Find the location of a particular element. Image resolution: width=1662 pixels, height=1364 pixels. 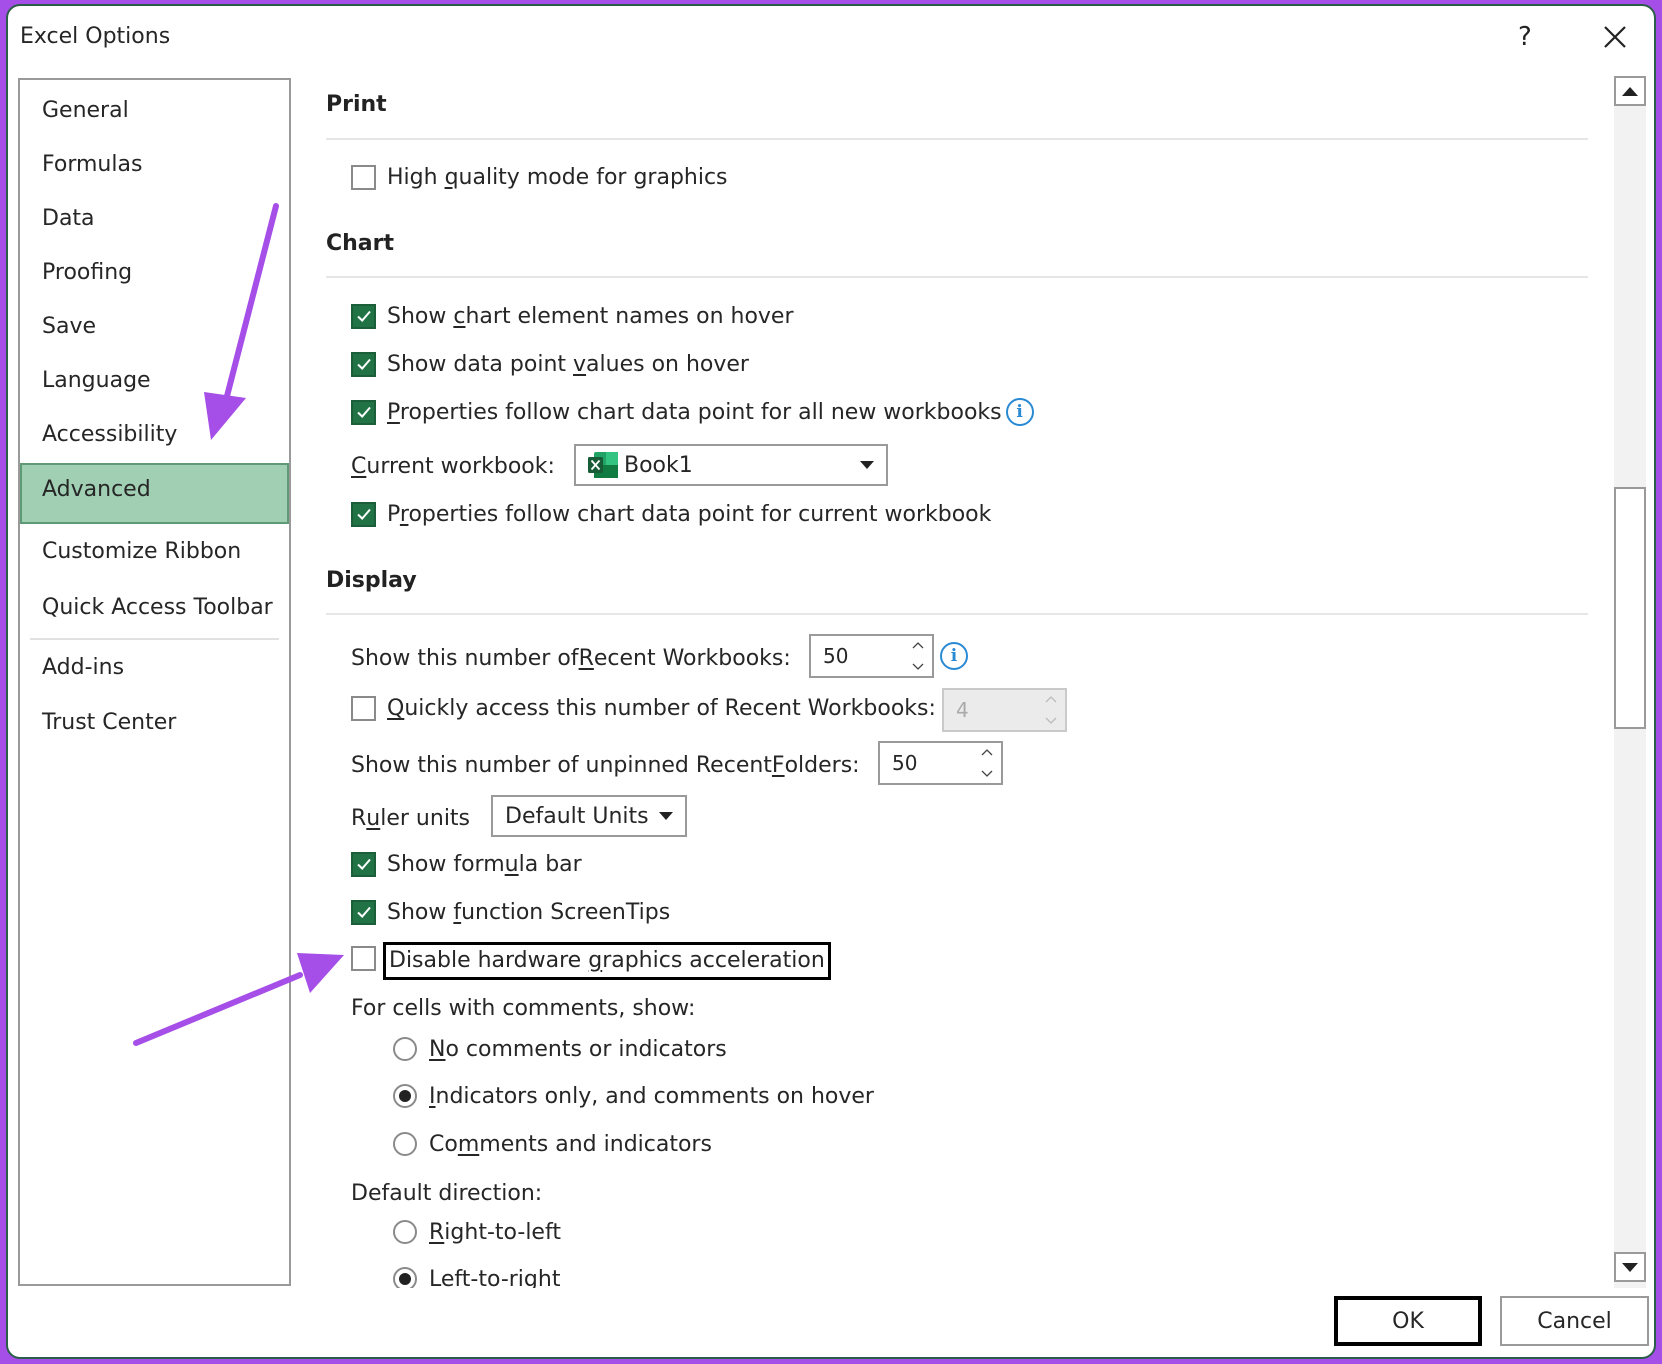

sidebar-item-customize-ribbon: Customize Ribbon is located at coordinates (154, 552).